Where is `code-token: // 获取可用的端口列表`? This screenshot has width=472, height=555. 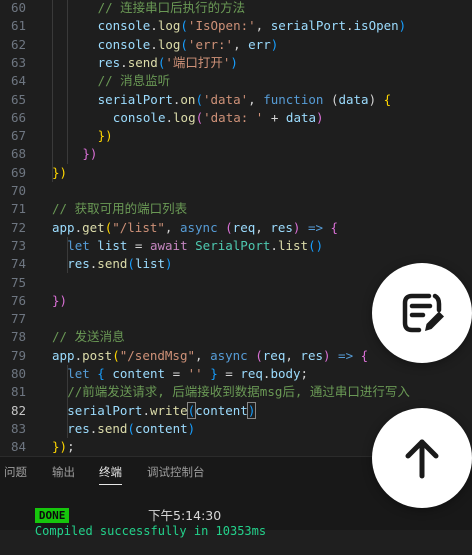 code-token: // 获取可用的端口列表 is located at coordinates (120, 209).